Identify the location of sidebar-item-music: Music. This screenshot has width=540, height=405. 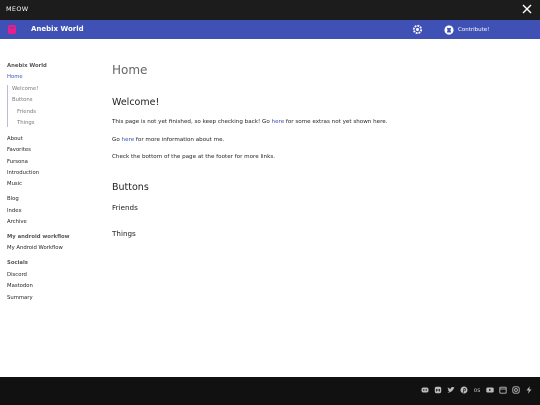
(14, 184).